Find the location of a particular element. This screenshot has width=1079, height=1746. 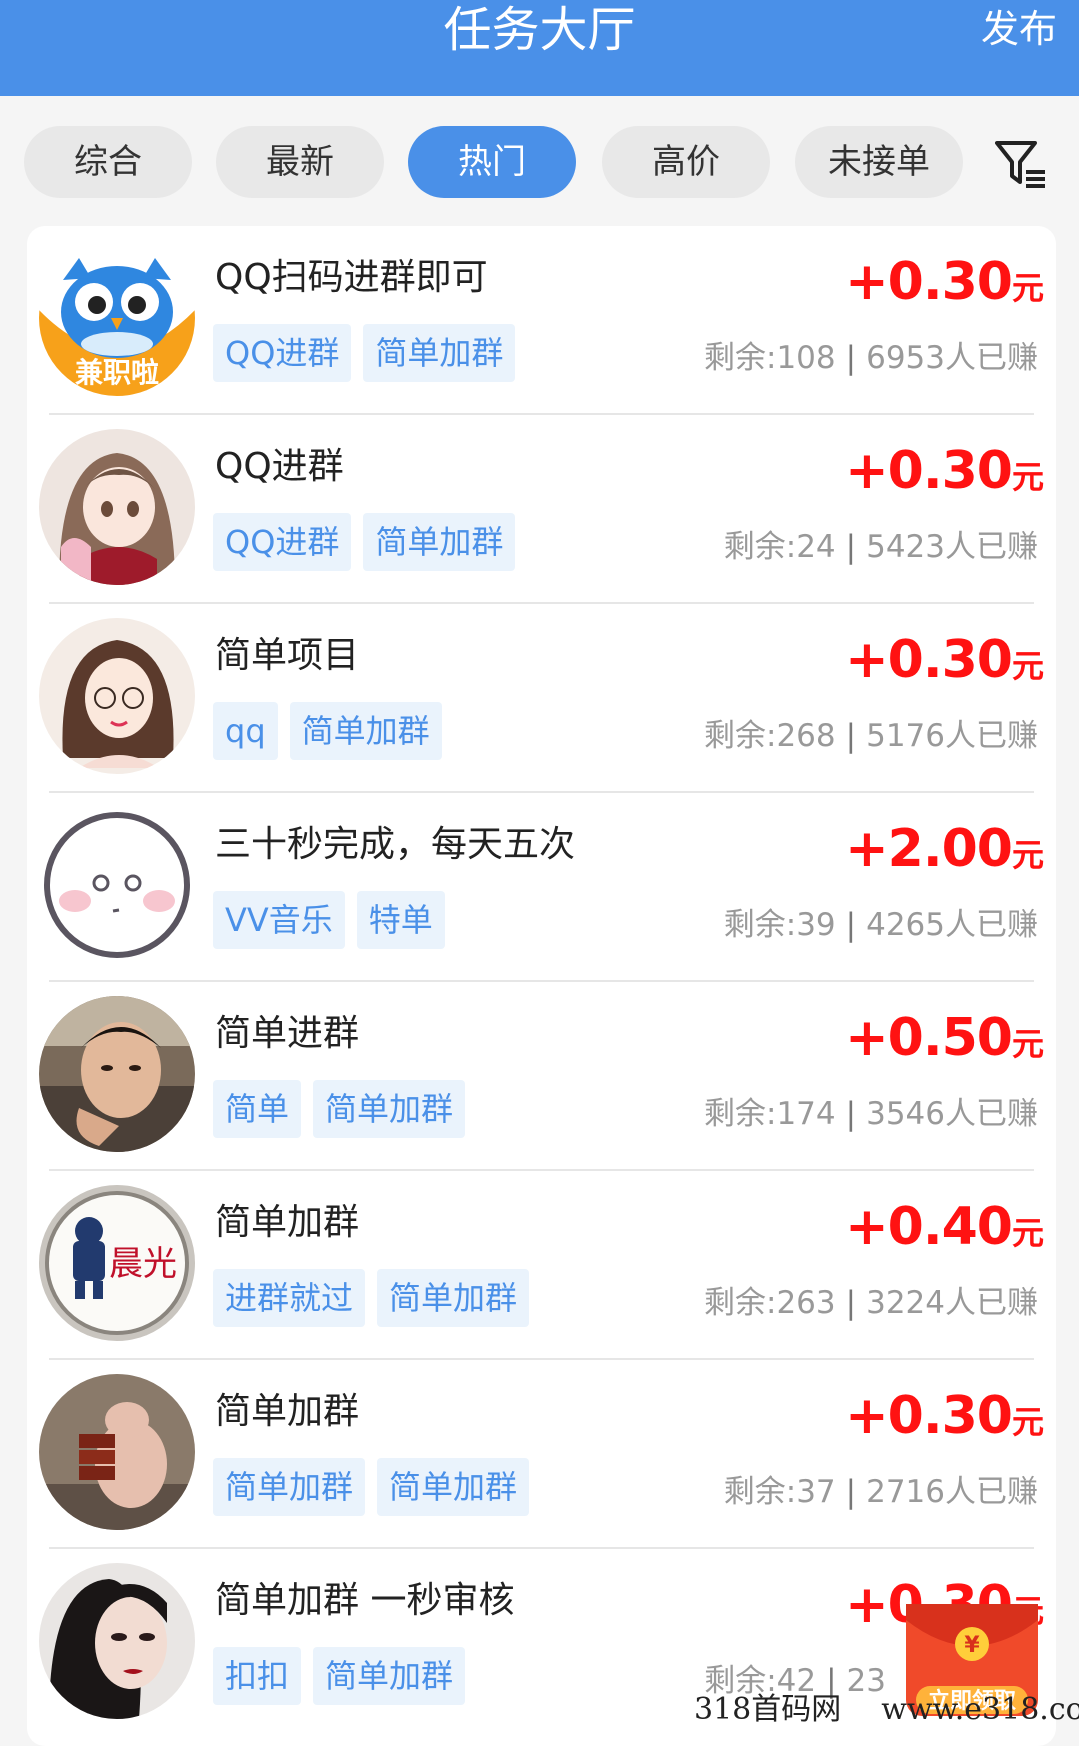

tab-hot: 热门 is located at coordinates (492, 162).